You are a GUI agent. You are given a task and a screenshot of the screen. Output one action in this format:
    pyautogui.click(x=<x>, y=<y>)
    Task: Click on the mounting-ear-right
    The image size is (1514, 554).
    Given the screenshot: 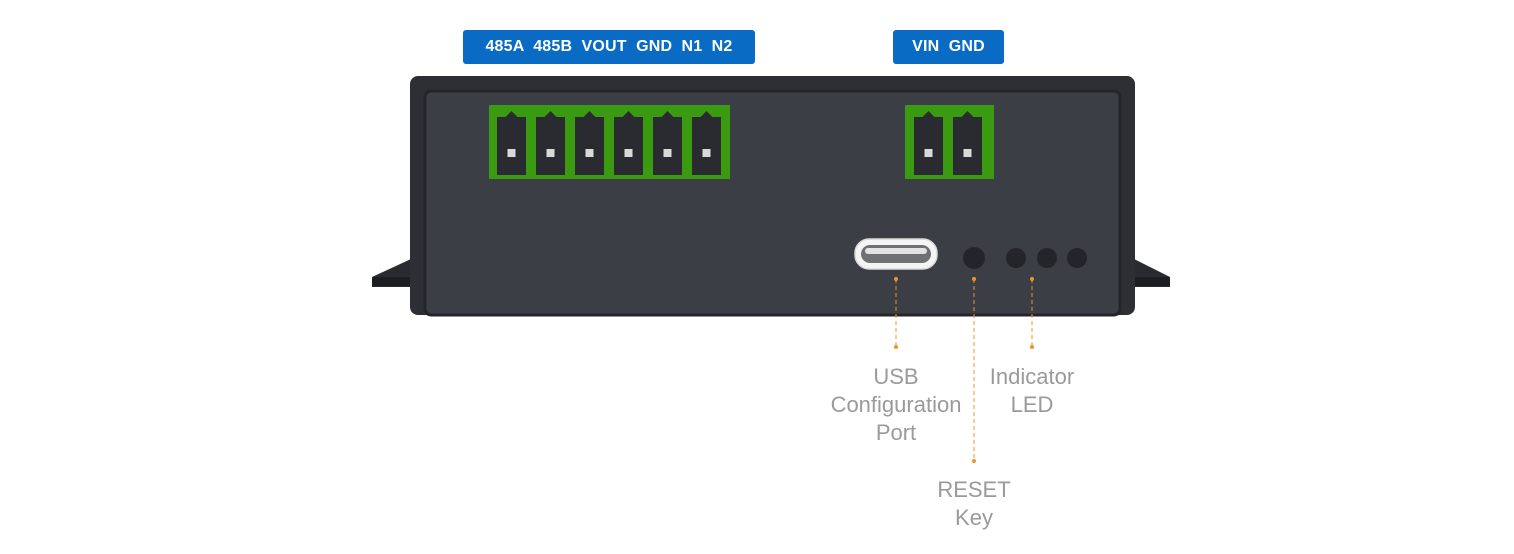 What is the action you would take?
    pyautogui.click(x=1151, y=273)
    